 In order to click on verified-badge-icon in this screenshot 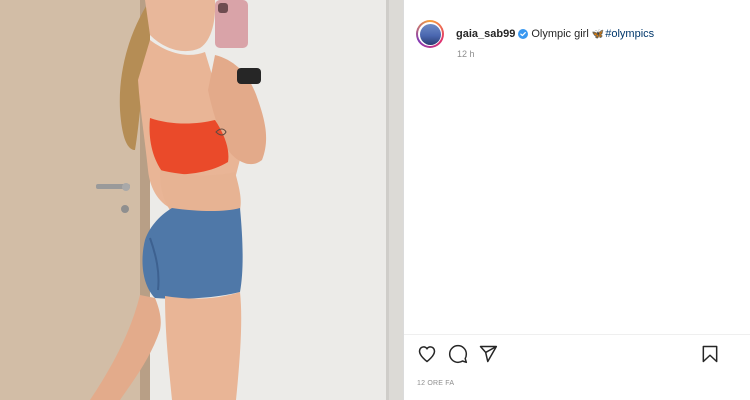, I will do `click(523, 34)`.